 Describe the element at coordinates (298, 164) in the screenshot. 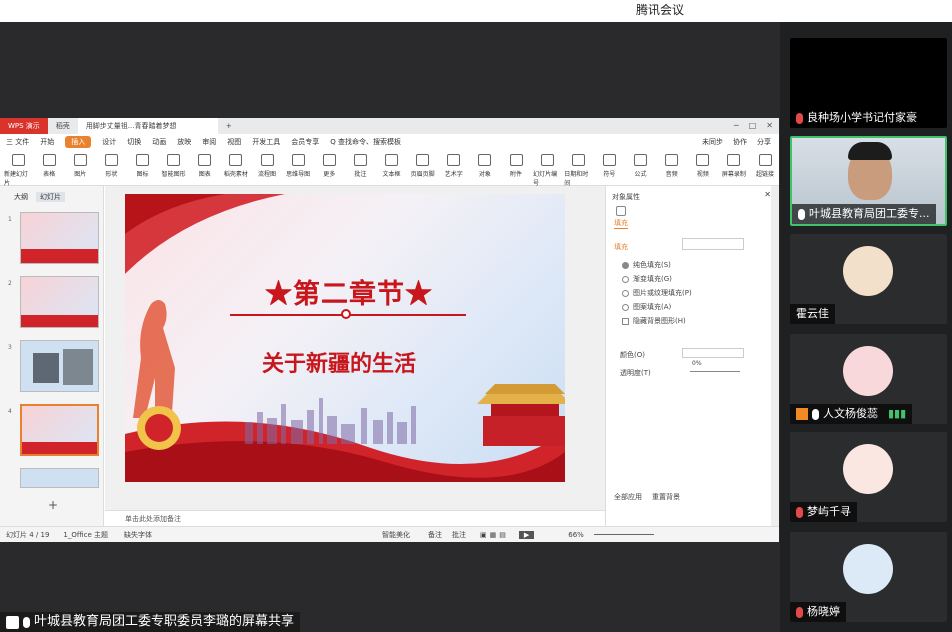

I see `ribbon-button: 思维导图` at that location.